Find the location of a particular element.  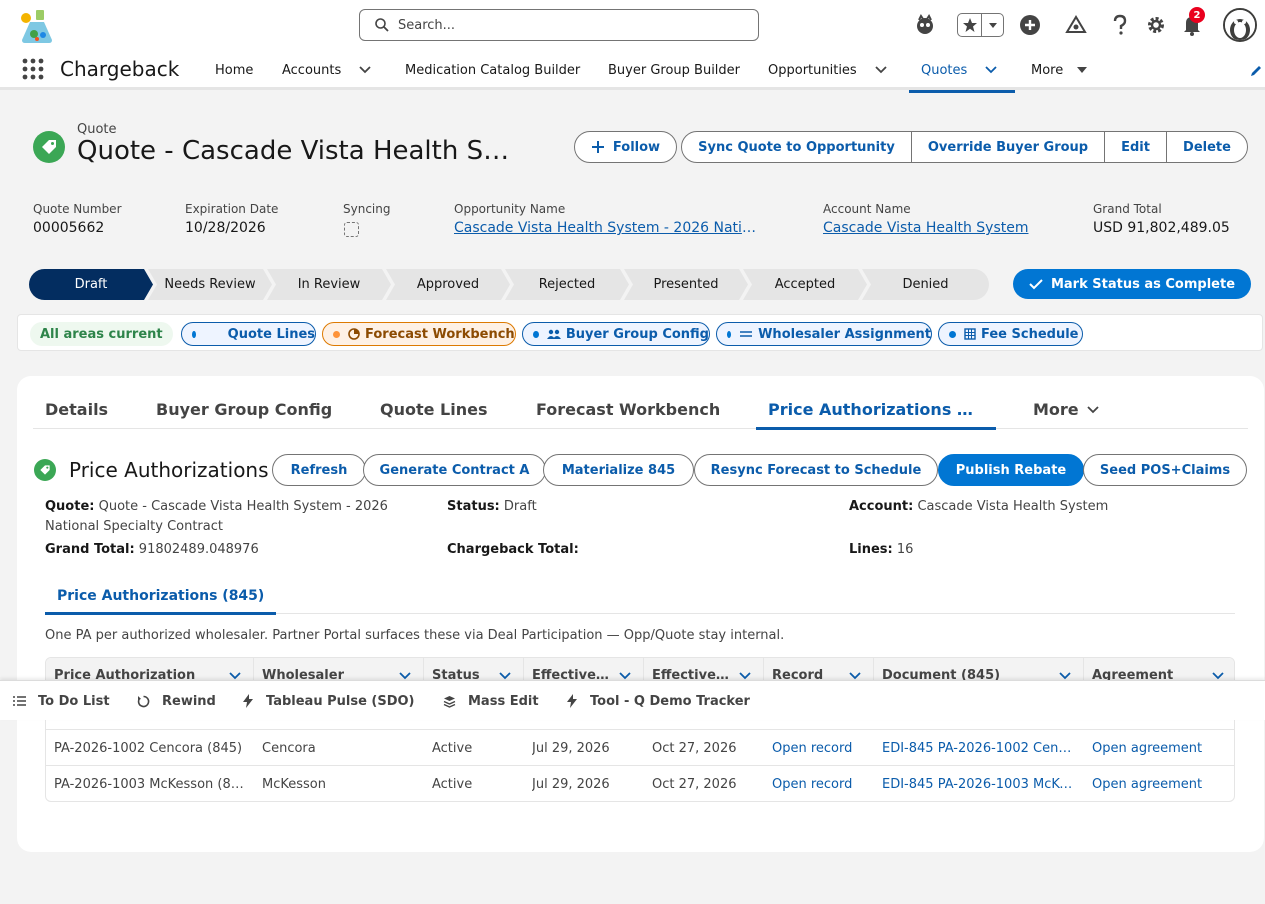

price-authorization-icon is located at coordinates (45, 470).